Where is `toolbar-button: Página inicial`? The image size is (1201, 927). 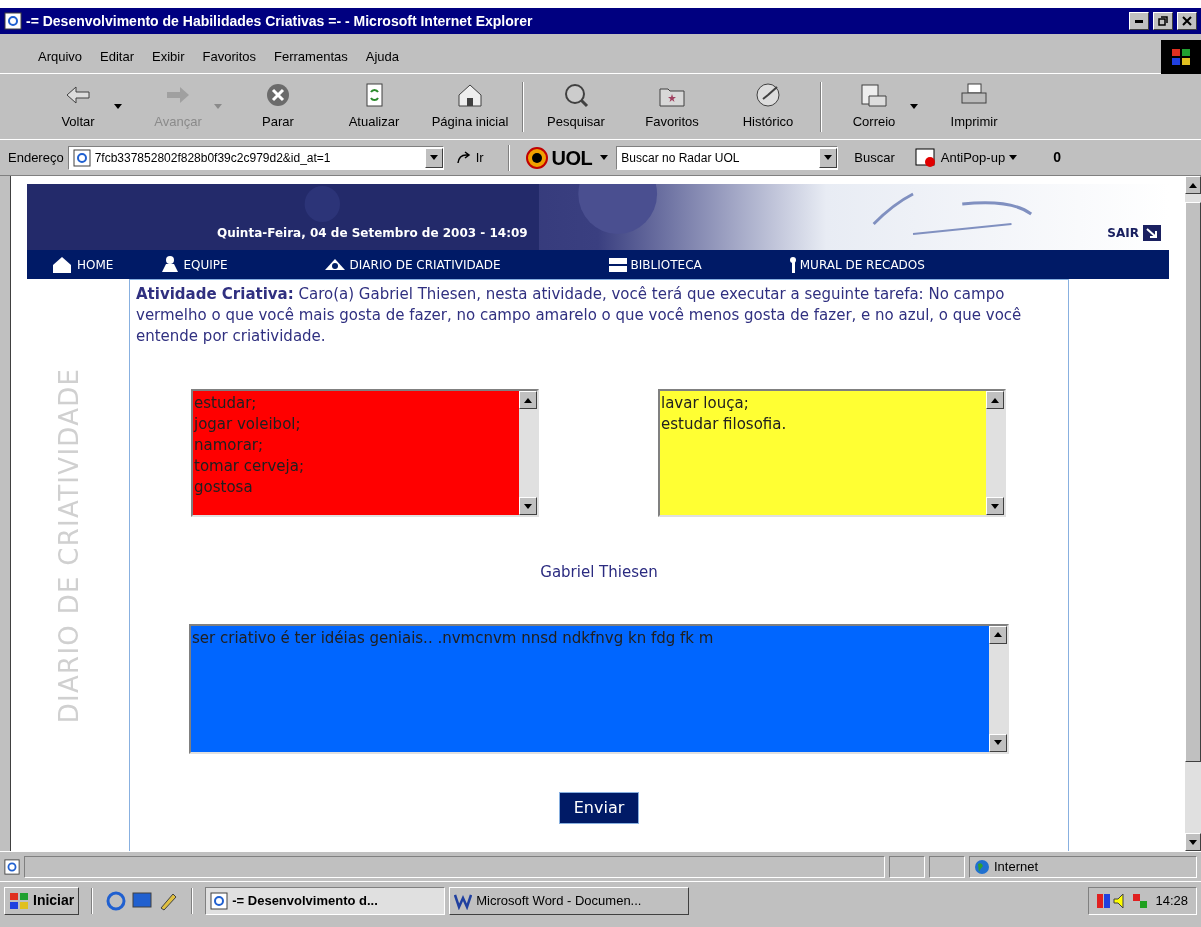 toolbar-button: Página inicial is located at coordinates (470, 106).